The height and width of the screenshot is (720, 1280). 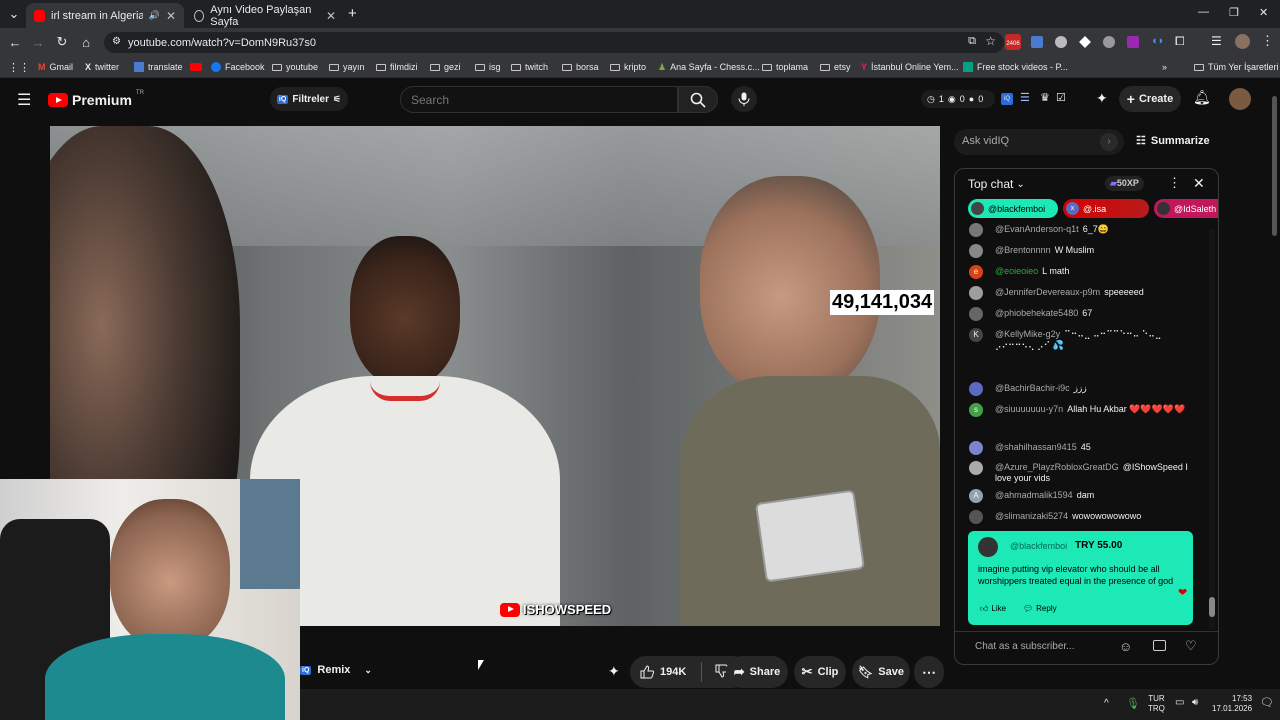 What do you see at coordinates (14, 14) in the screenshot?
I see `tab-list-button: ⌄` at bounding box center [14, 14].